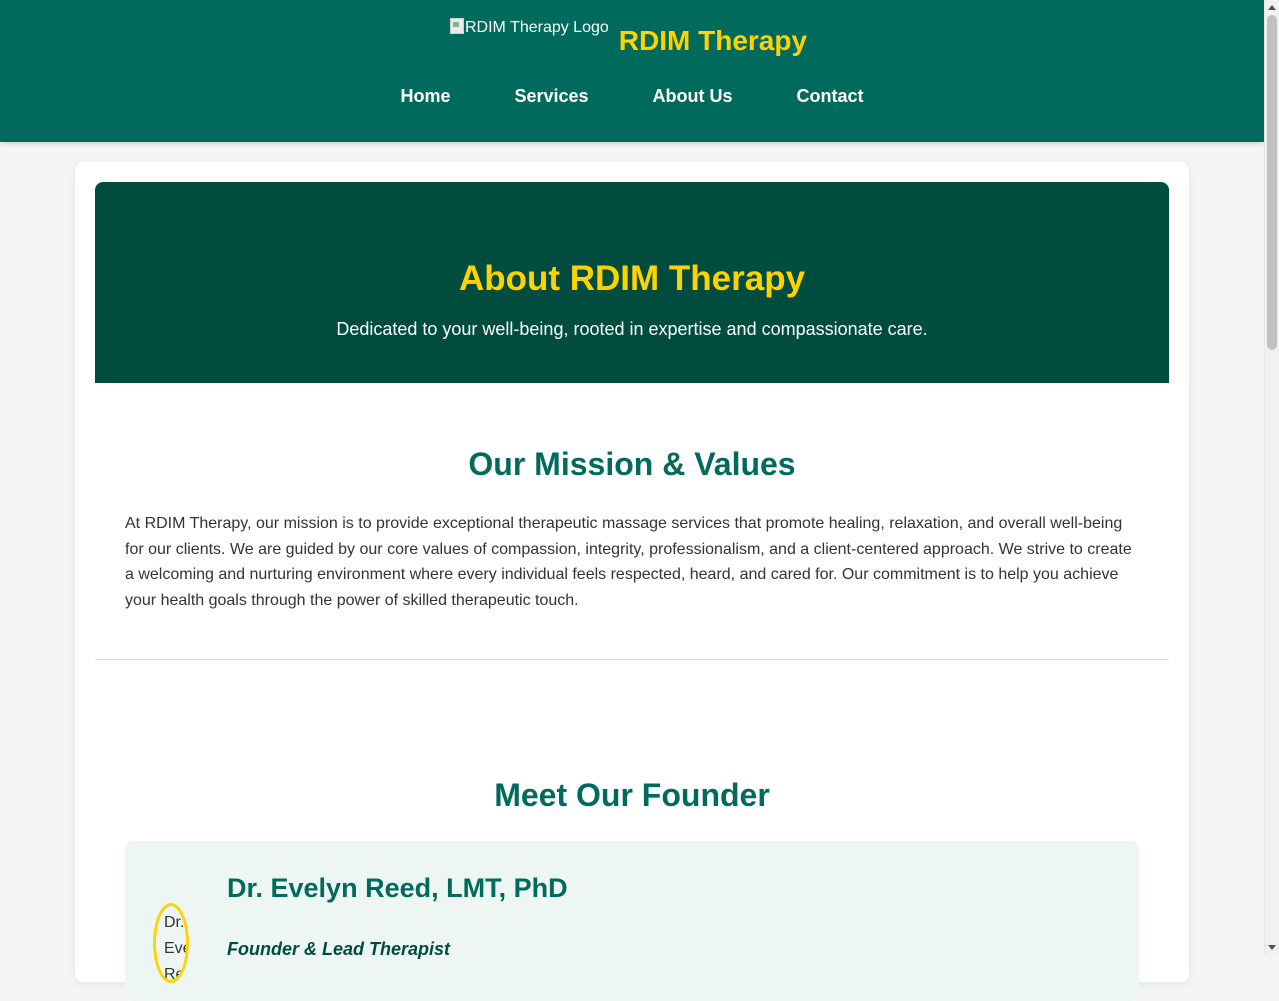 This screenshot has width=1279, height=1001. What do you see at coordinates (1272, 182) in the screenshot?
I see `scrollbar-thumb` at bounding box center [1272, 182].